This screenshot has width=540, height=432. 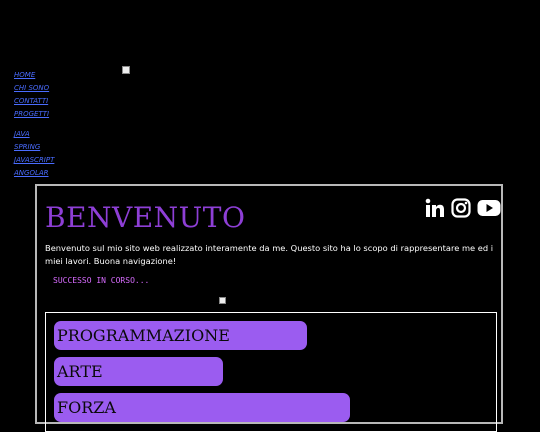 I want to click on nav-link-home: HOME, so click(x=24, y=75).